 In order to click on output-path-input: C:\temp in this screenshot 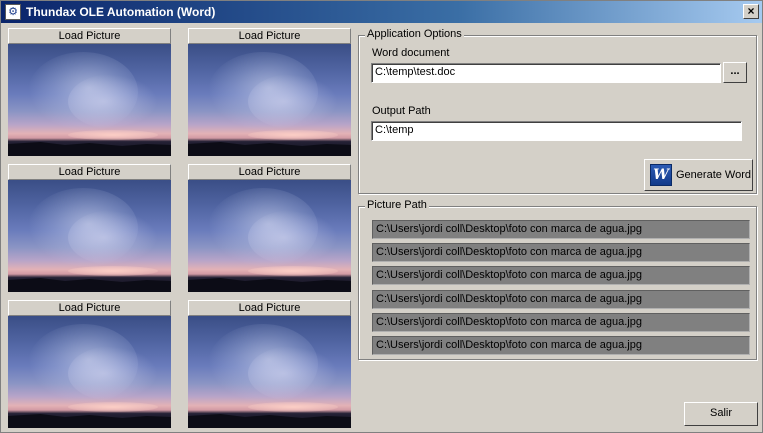, I will do `click(556, 131)`.